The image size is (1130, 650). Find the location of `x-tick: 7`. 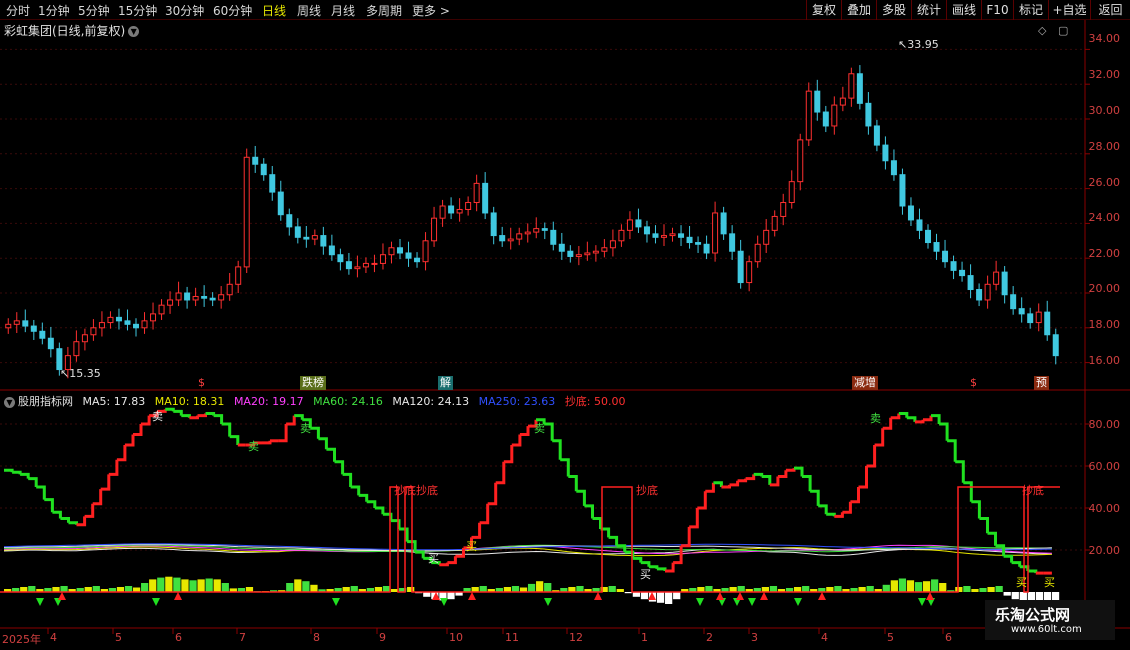

x-tick: 7 is located at coordinates (242, 637).